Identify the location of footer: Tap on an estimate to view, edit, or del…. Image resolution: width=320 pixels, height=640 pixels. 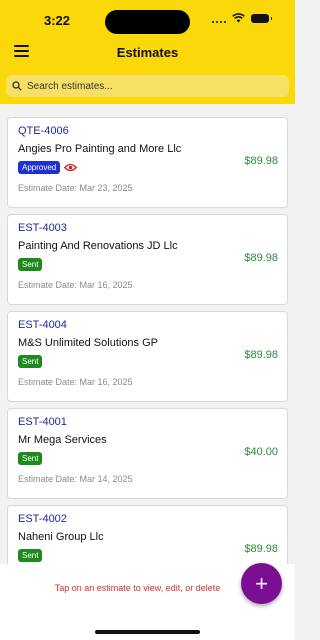
(147, 601).